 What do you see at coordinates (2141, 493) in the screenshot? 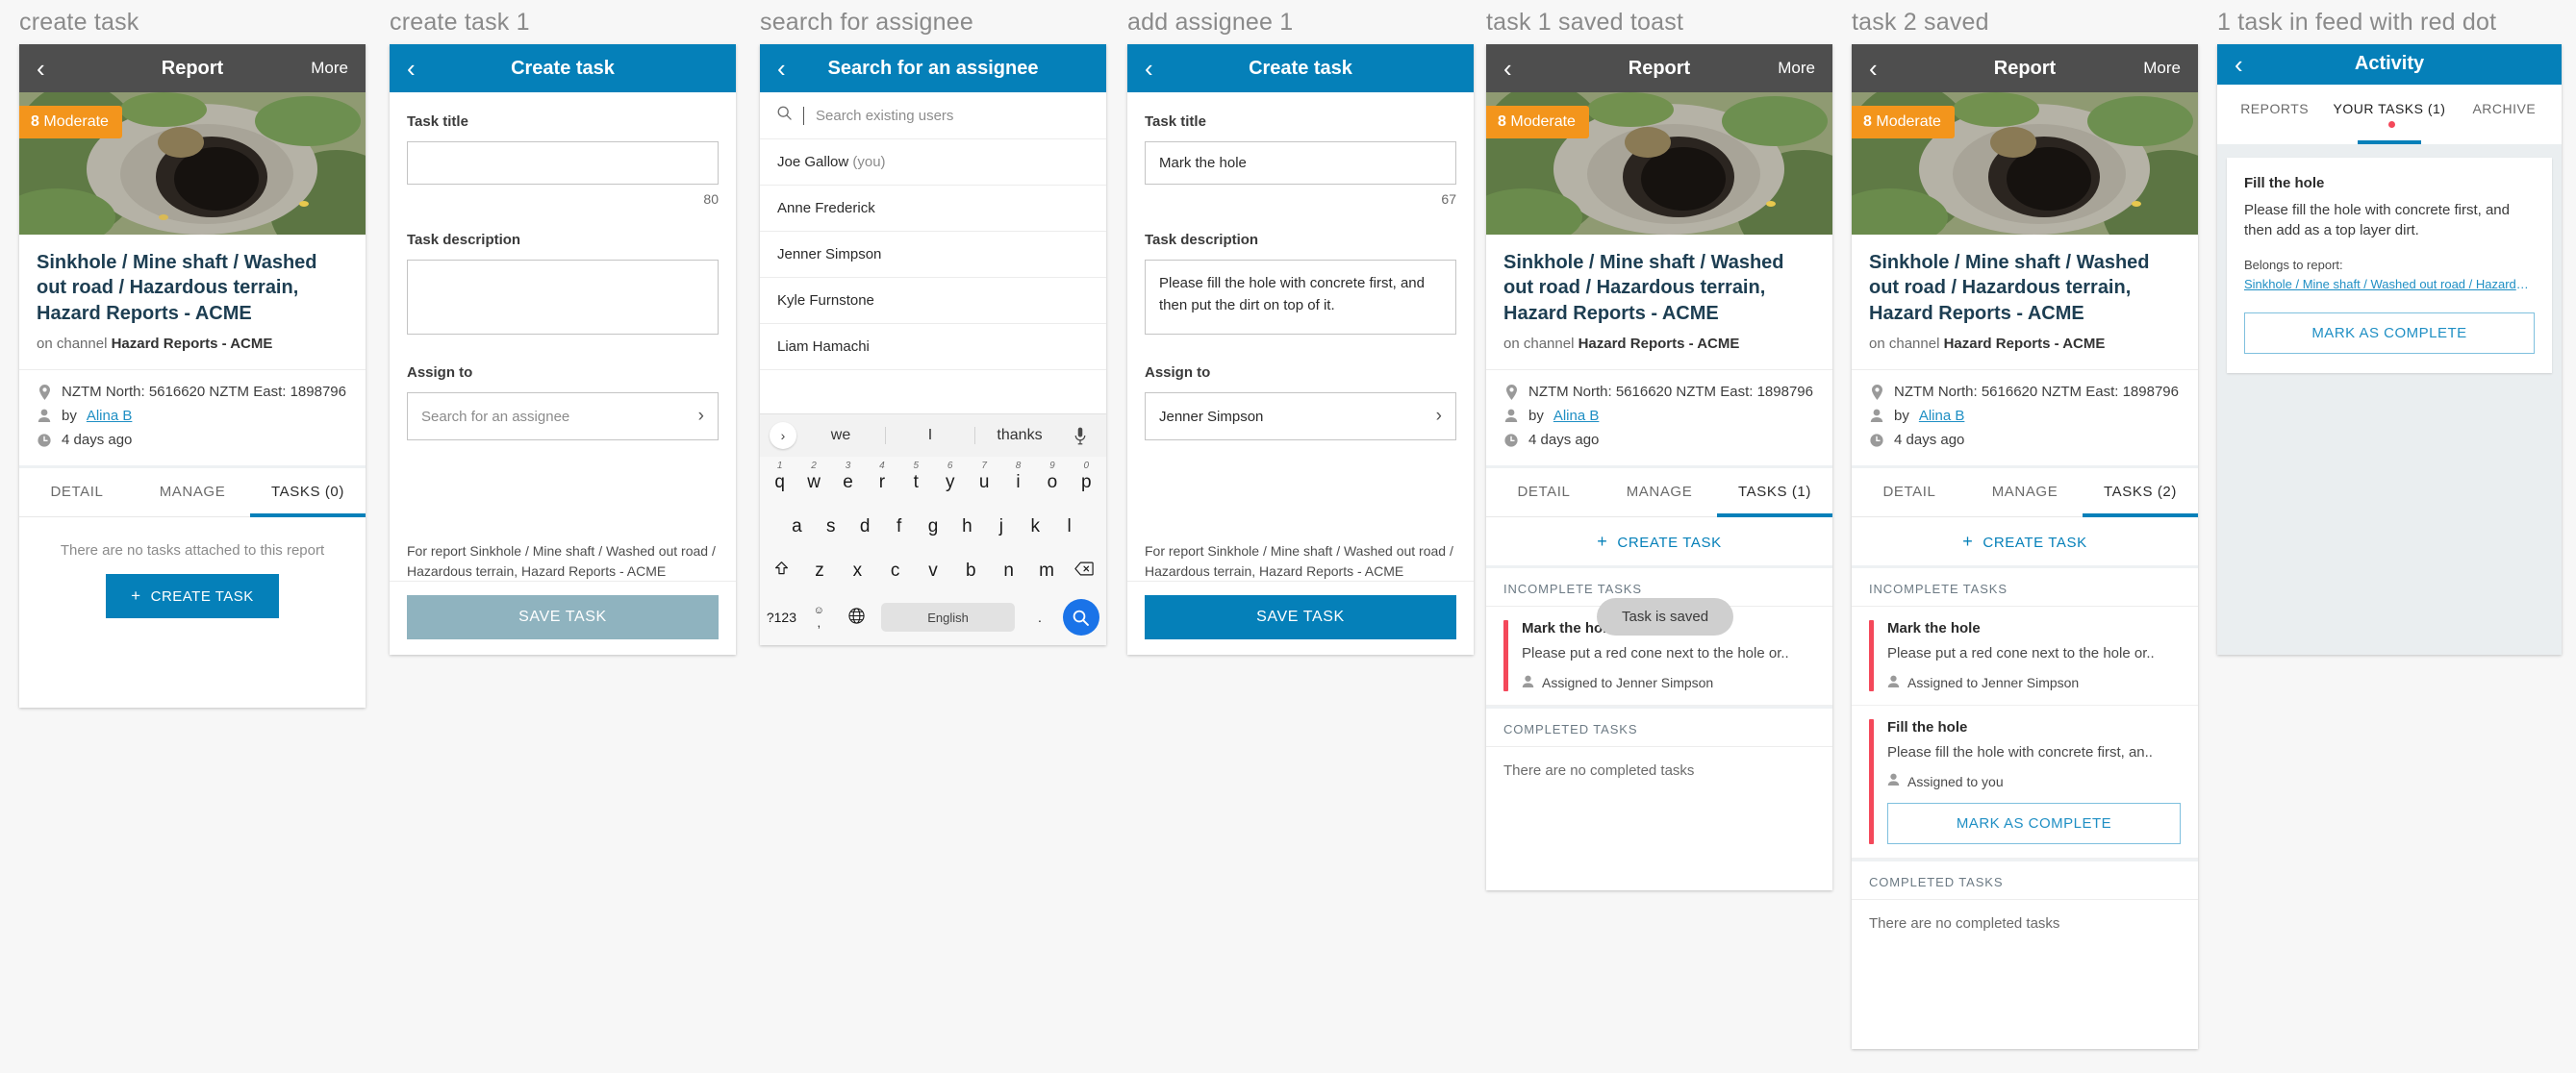
I see `tab-tasks: TASKS (2)` at bounding box center [2141, 493].